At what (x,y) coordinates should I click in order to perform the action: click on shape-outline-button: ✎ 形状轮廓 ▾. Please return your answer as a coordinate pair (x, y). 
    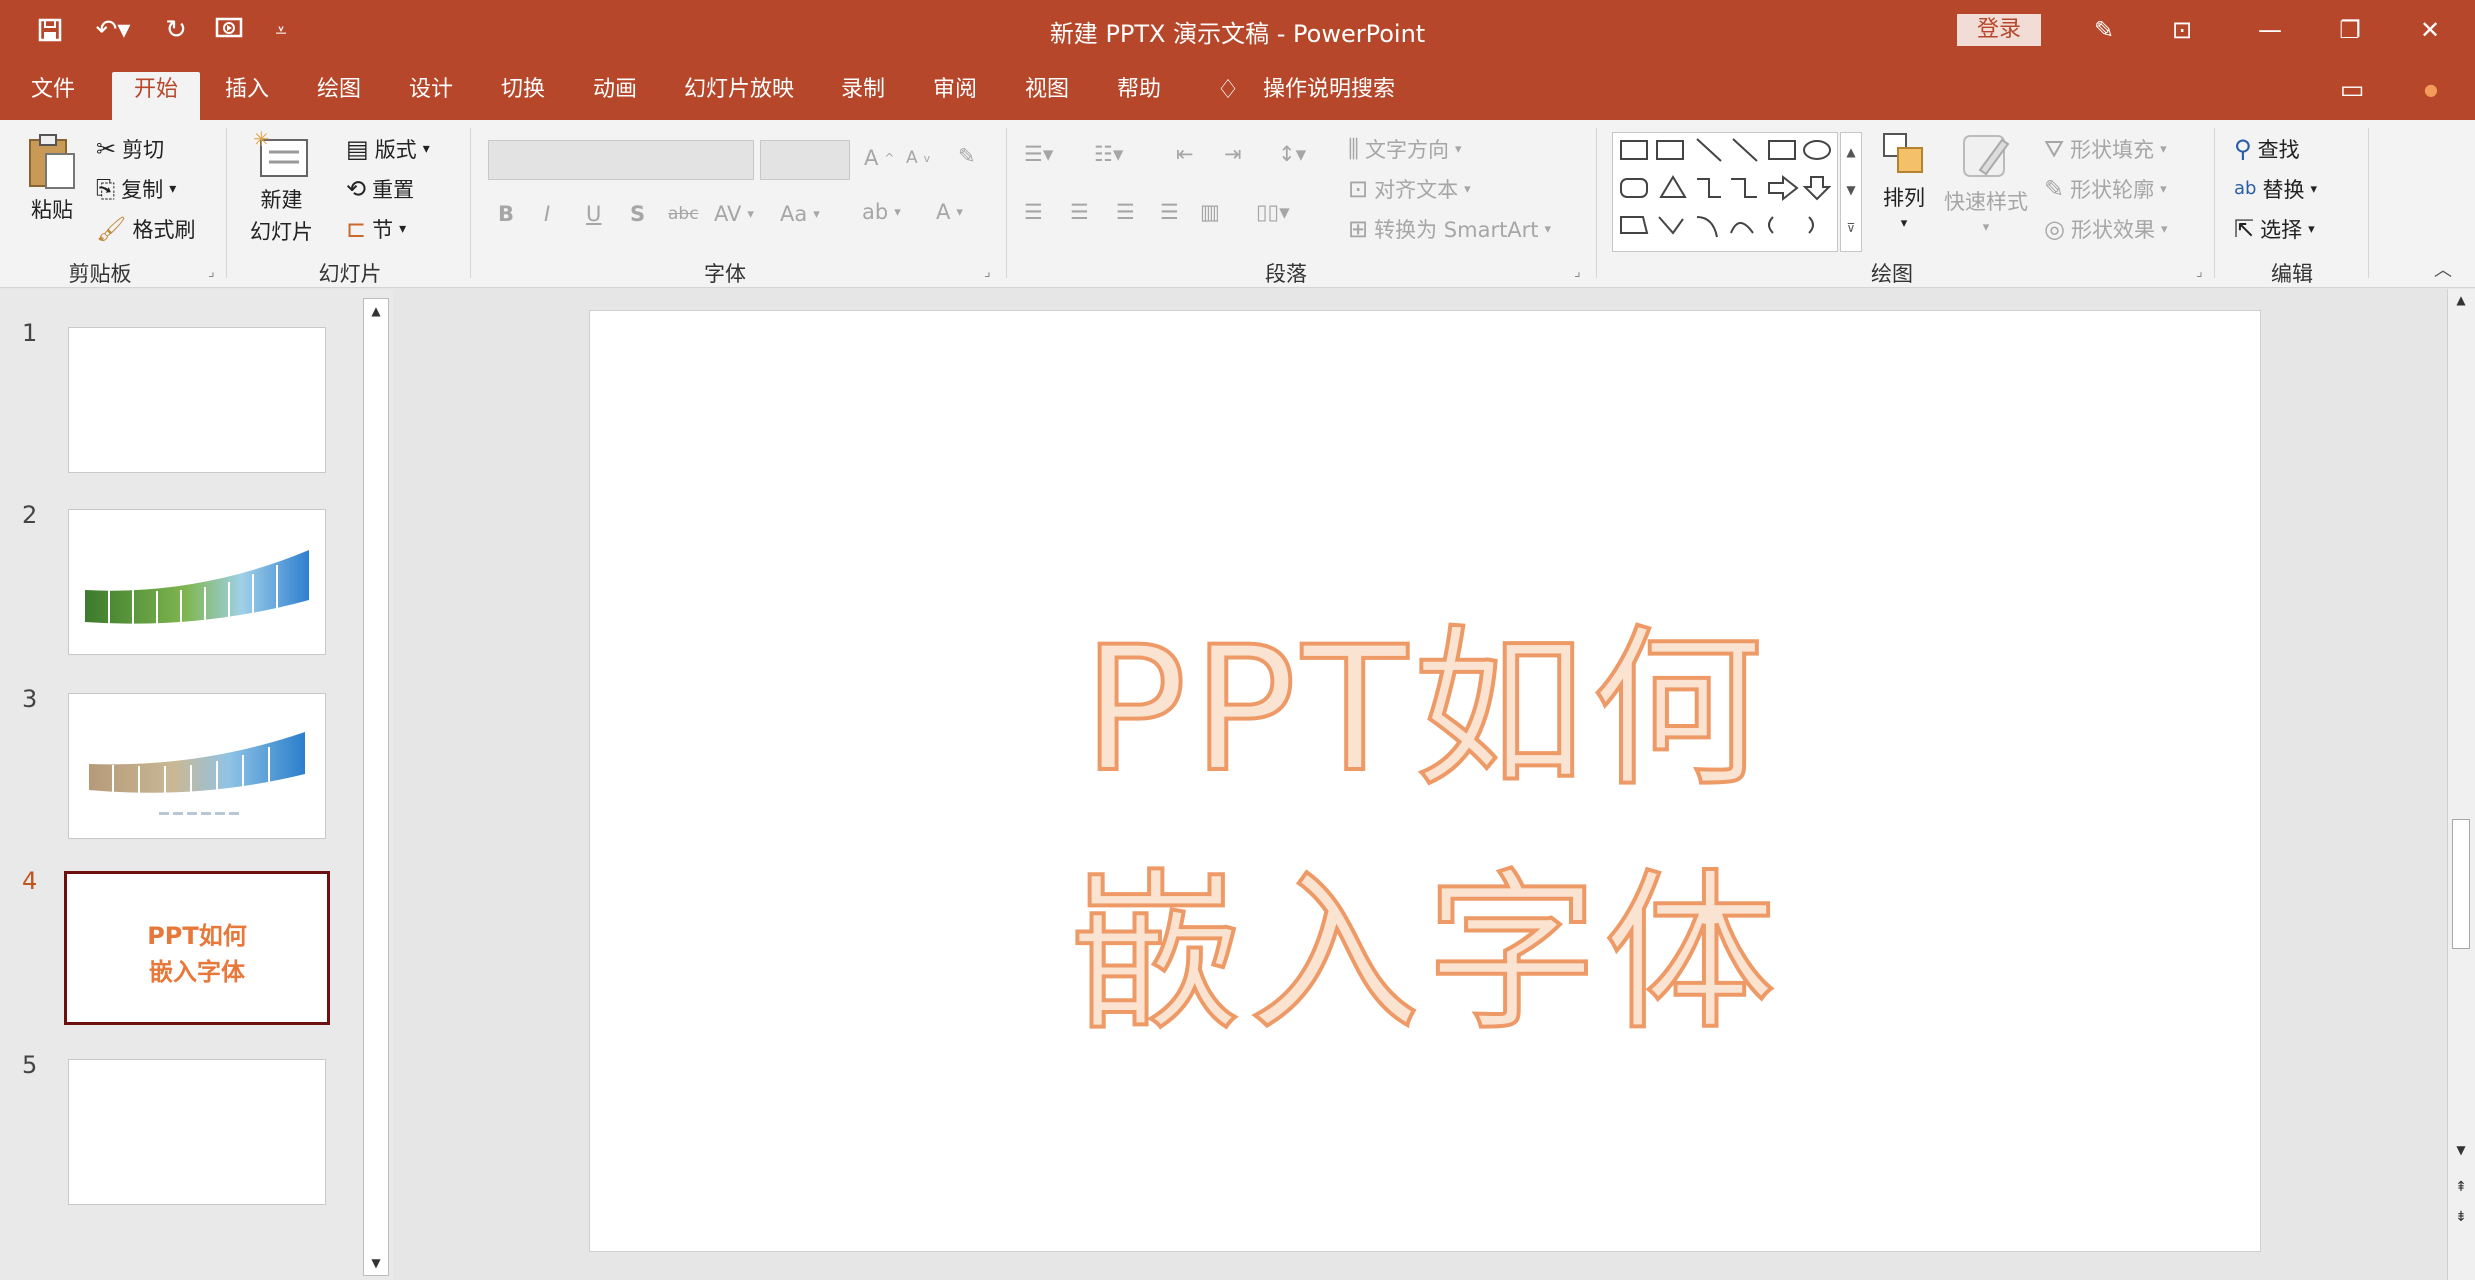
    Looking at the image, I should click on (2105, 189).